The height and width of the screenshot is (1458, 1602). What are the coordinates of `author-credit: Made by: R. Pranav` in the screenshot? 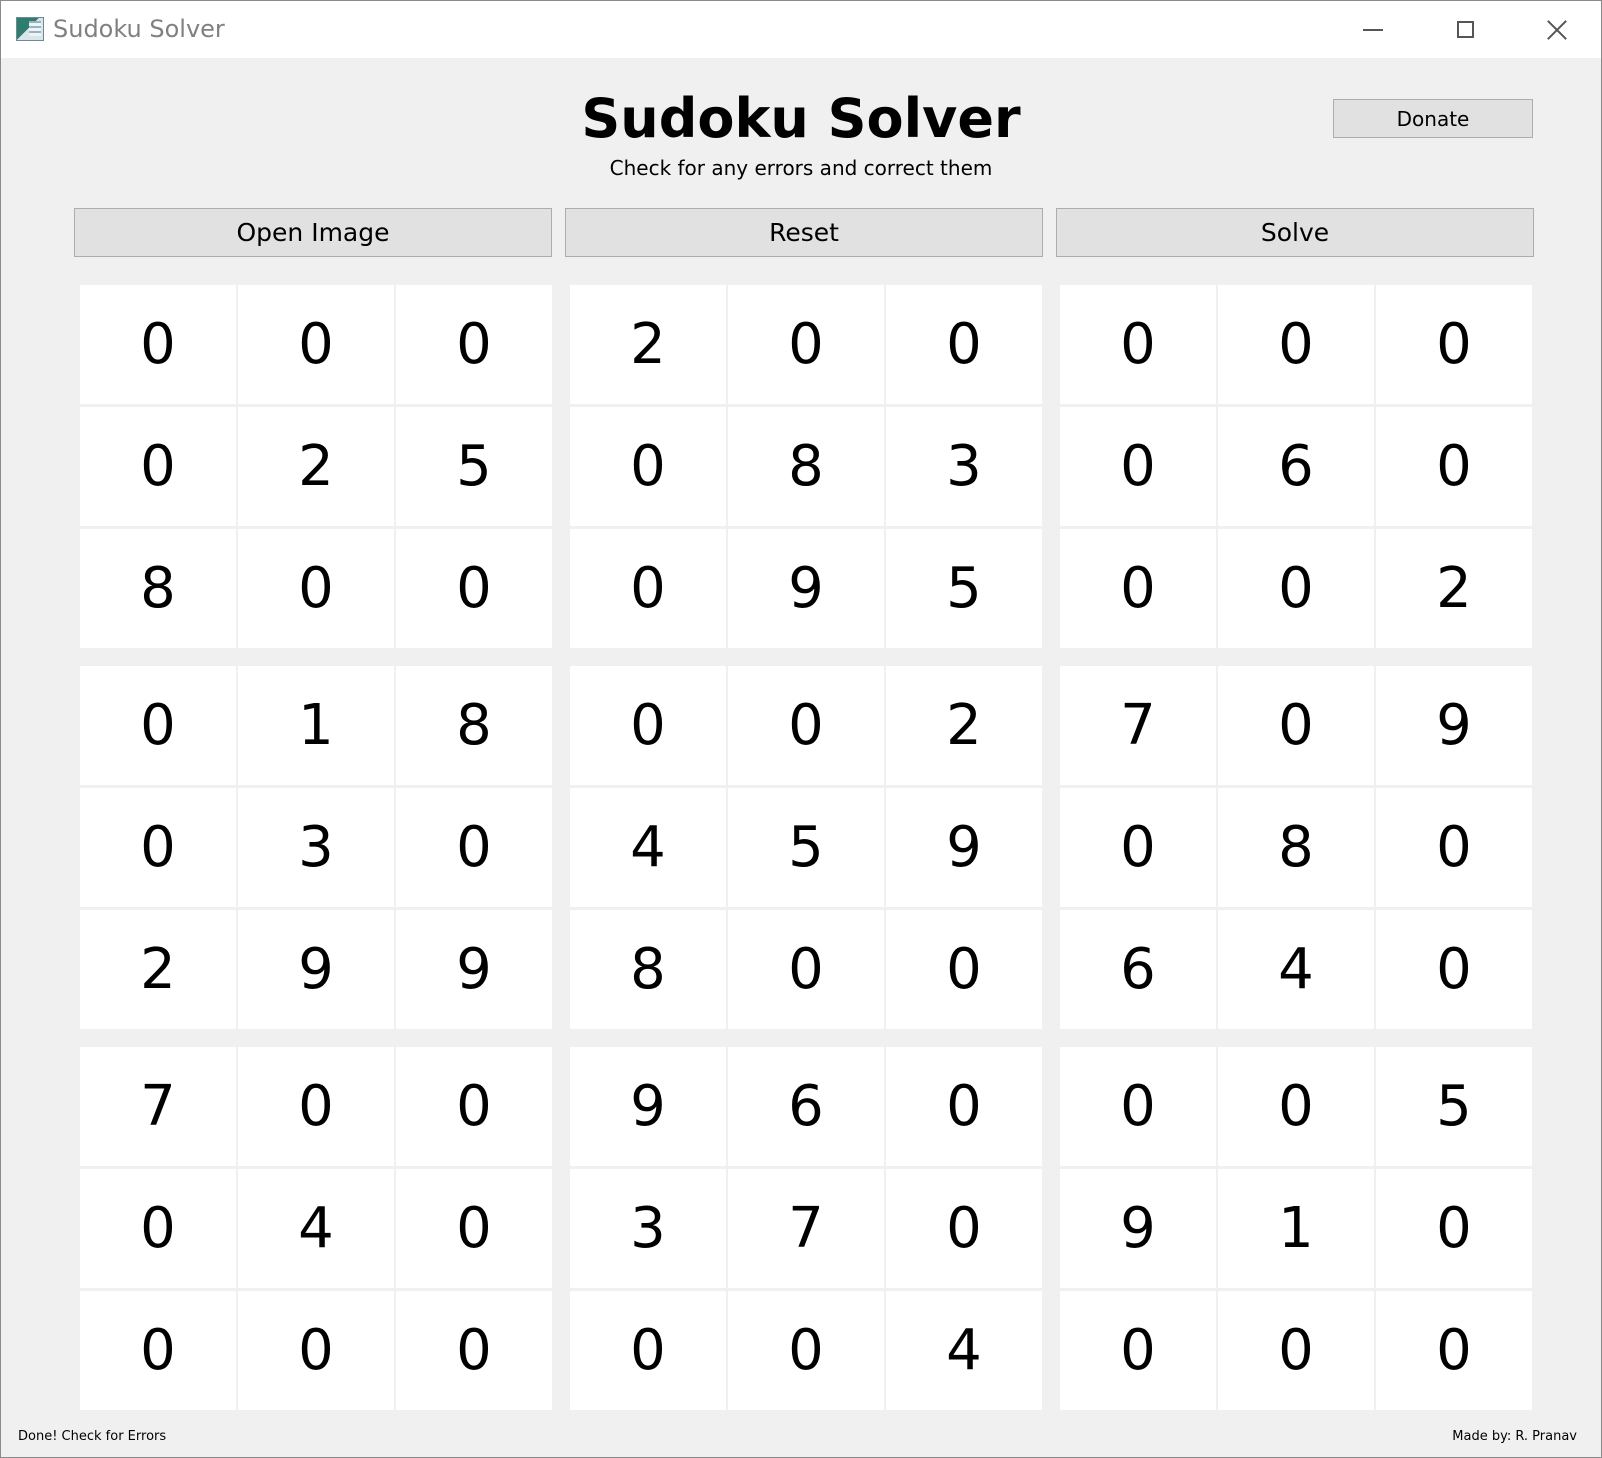 It's located at (1514, 1436).